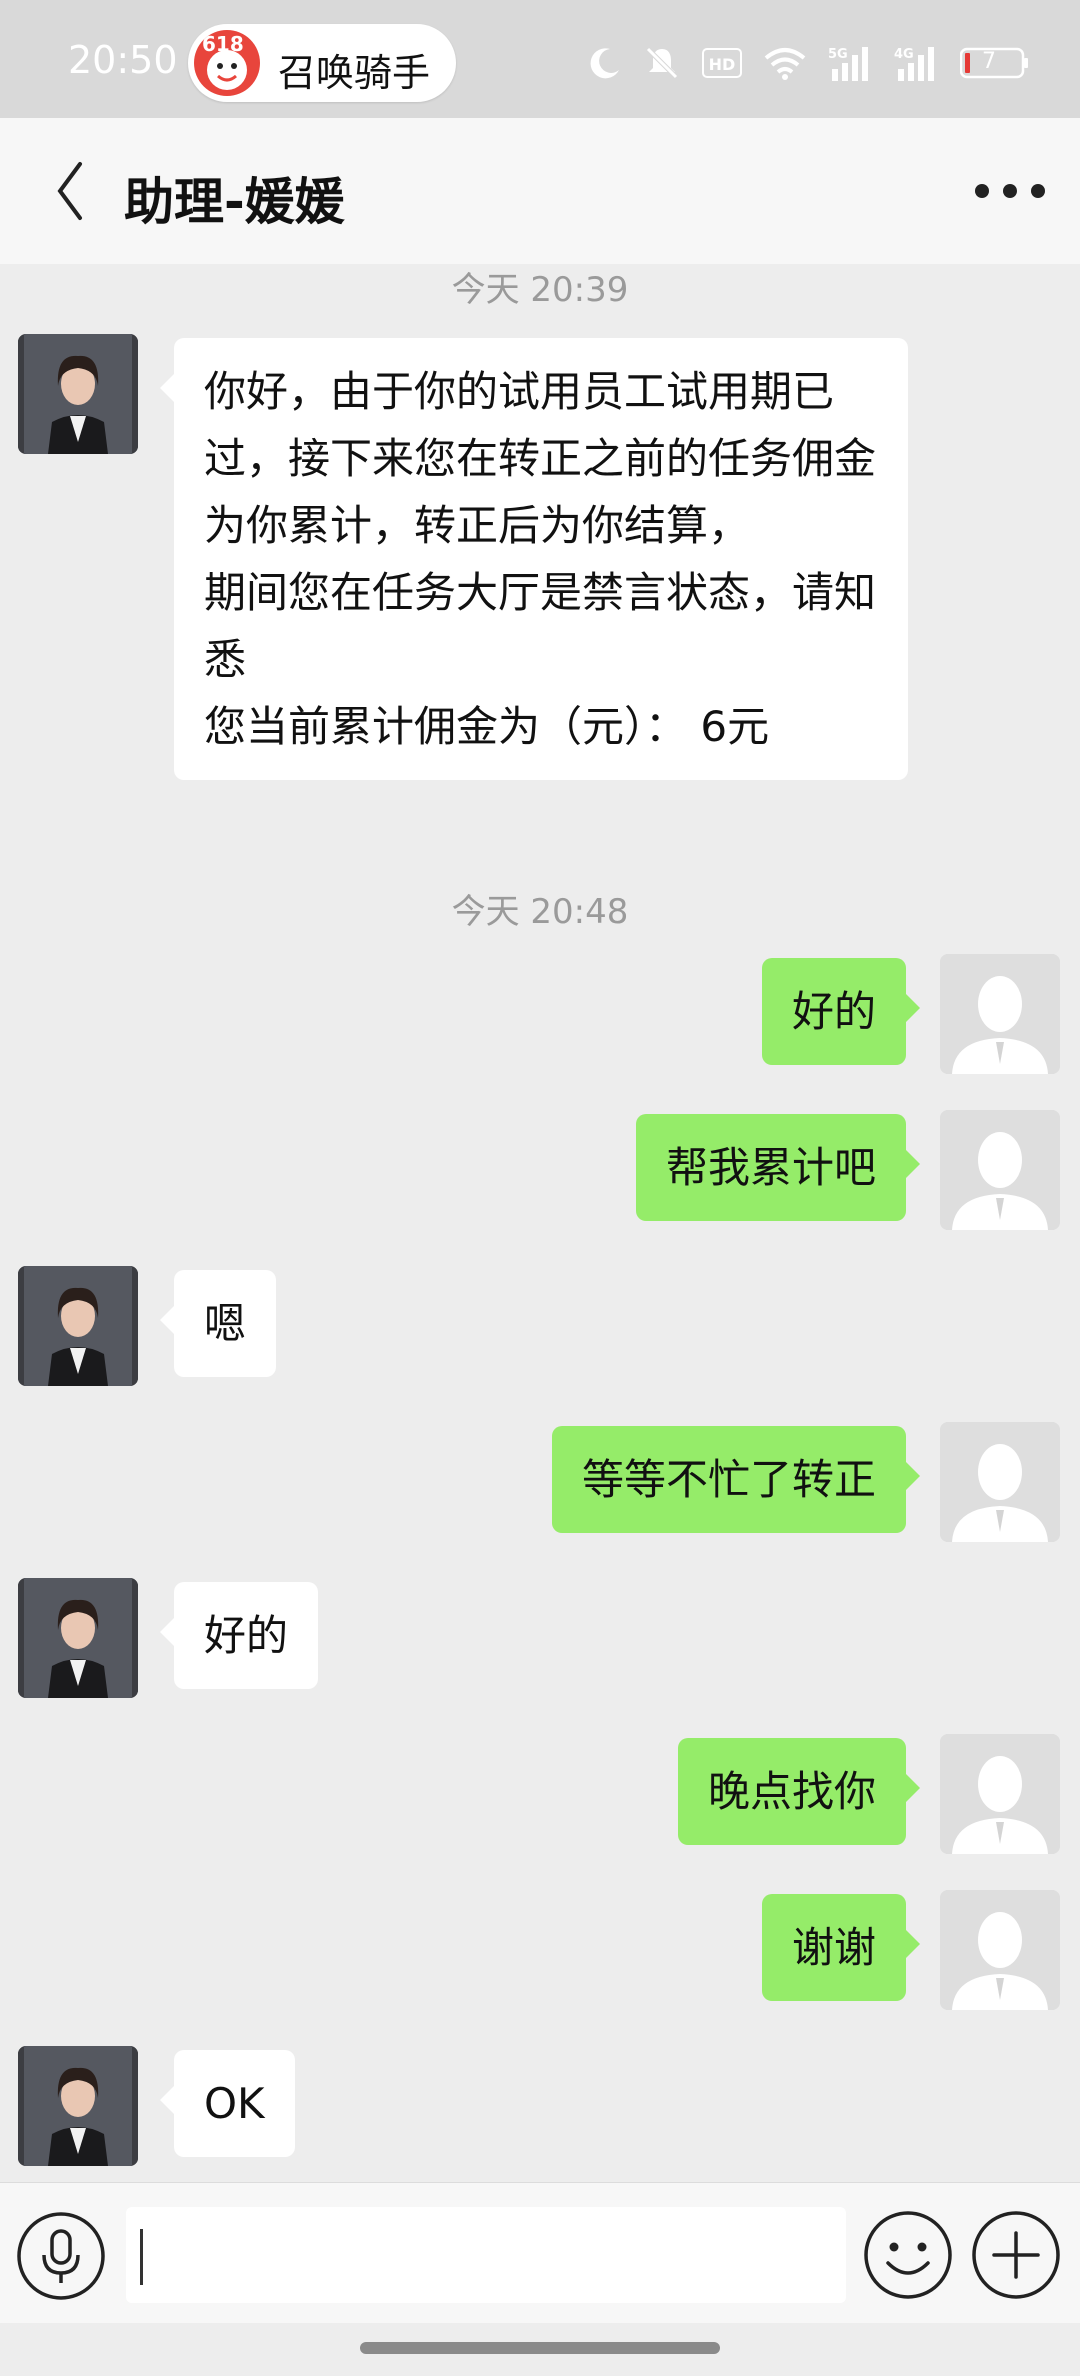  What do you see at coordinates (61, 2256) in the screenshot?
I see `voice-icon` at bounding box center [61, 2256].